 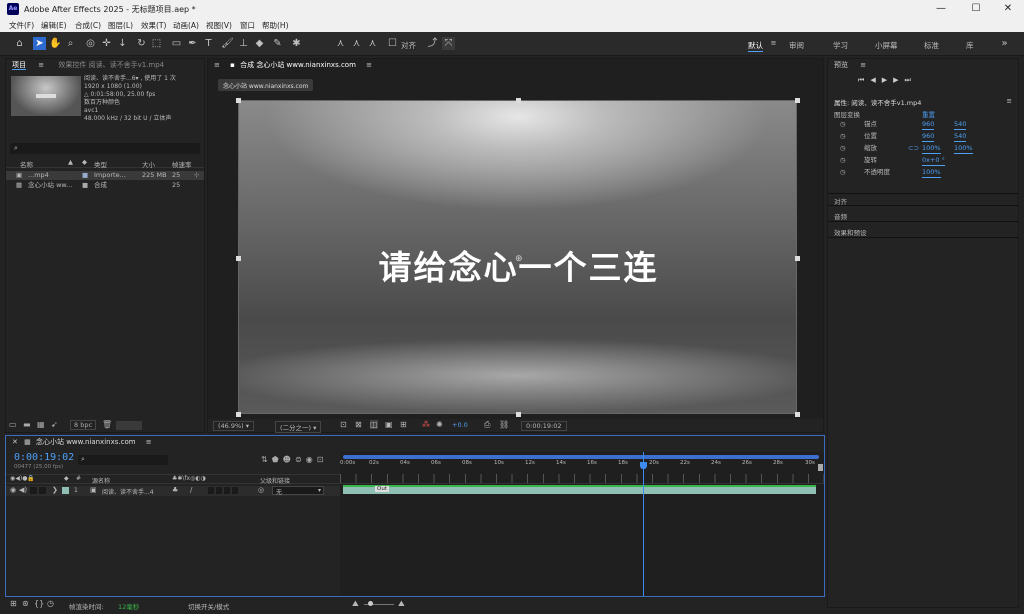 I want to click on mask-visibility-icon: ◫, so click(x=374, y=424).